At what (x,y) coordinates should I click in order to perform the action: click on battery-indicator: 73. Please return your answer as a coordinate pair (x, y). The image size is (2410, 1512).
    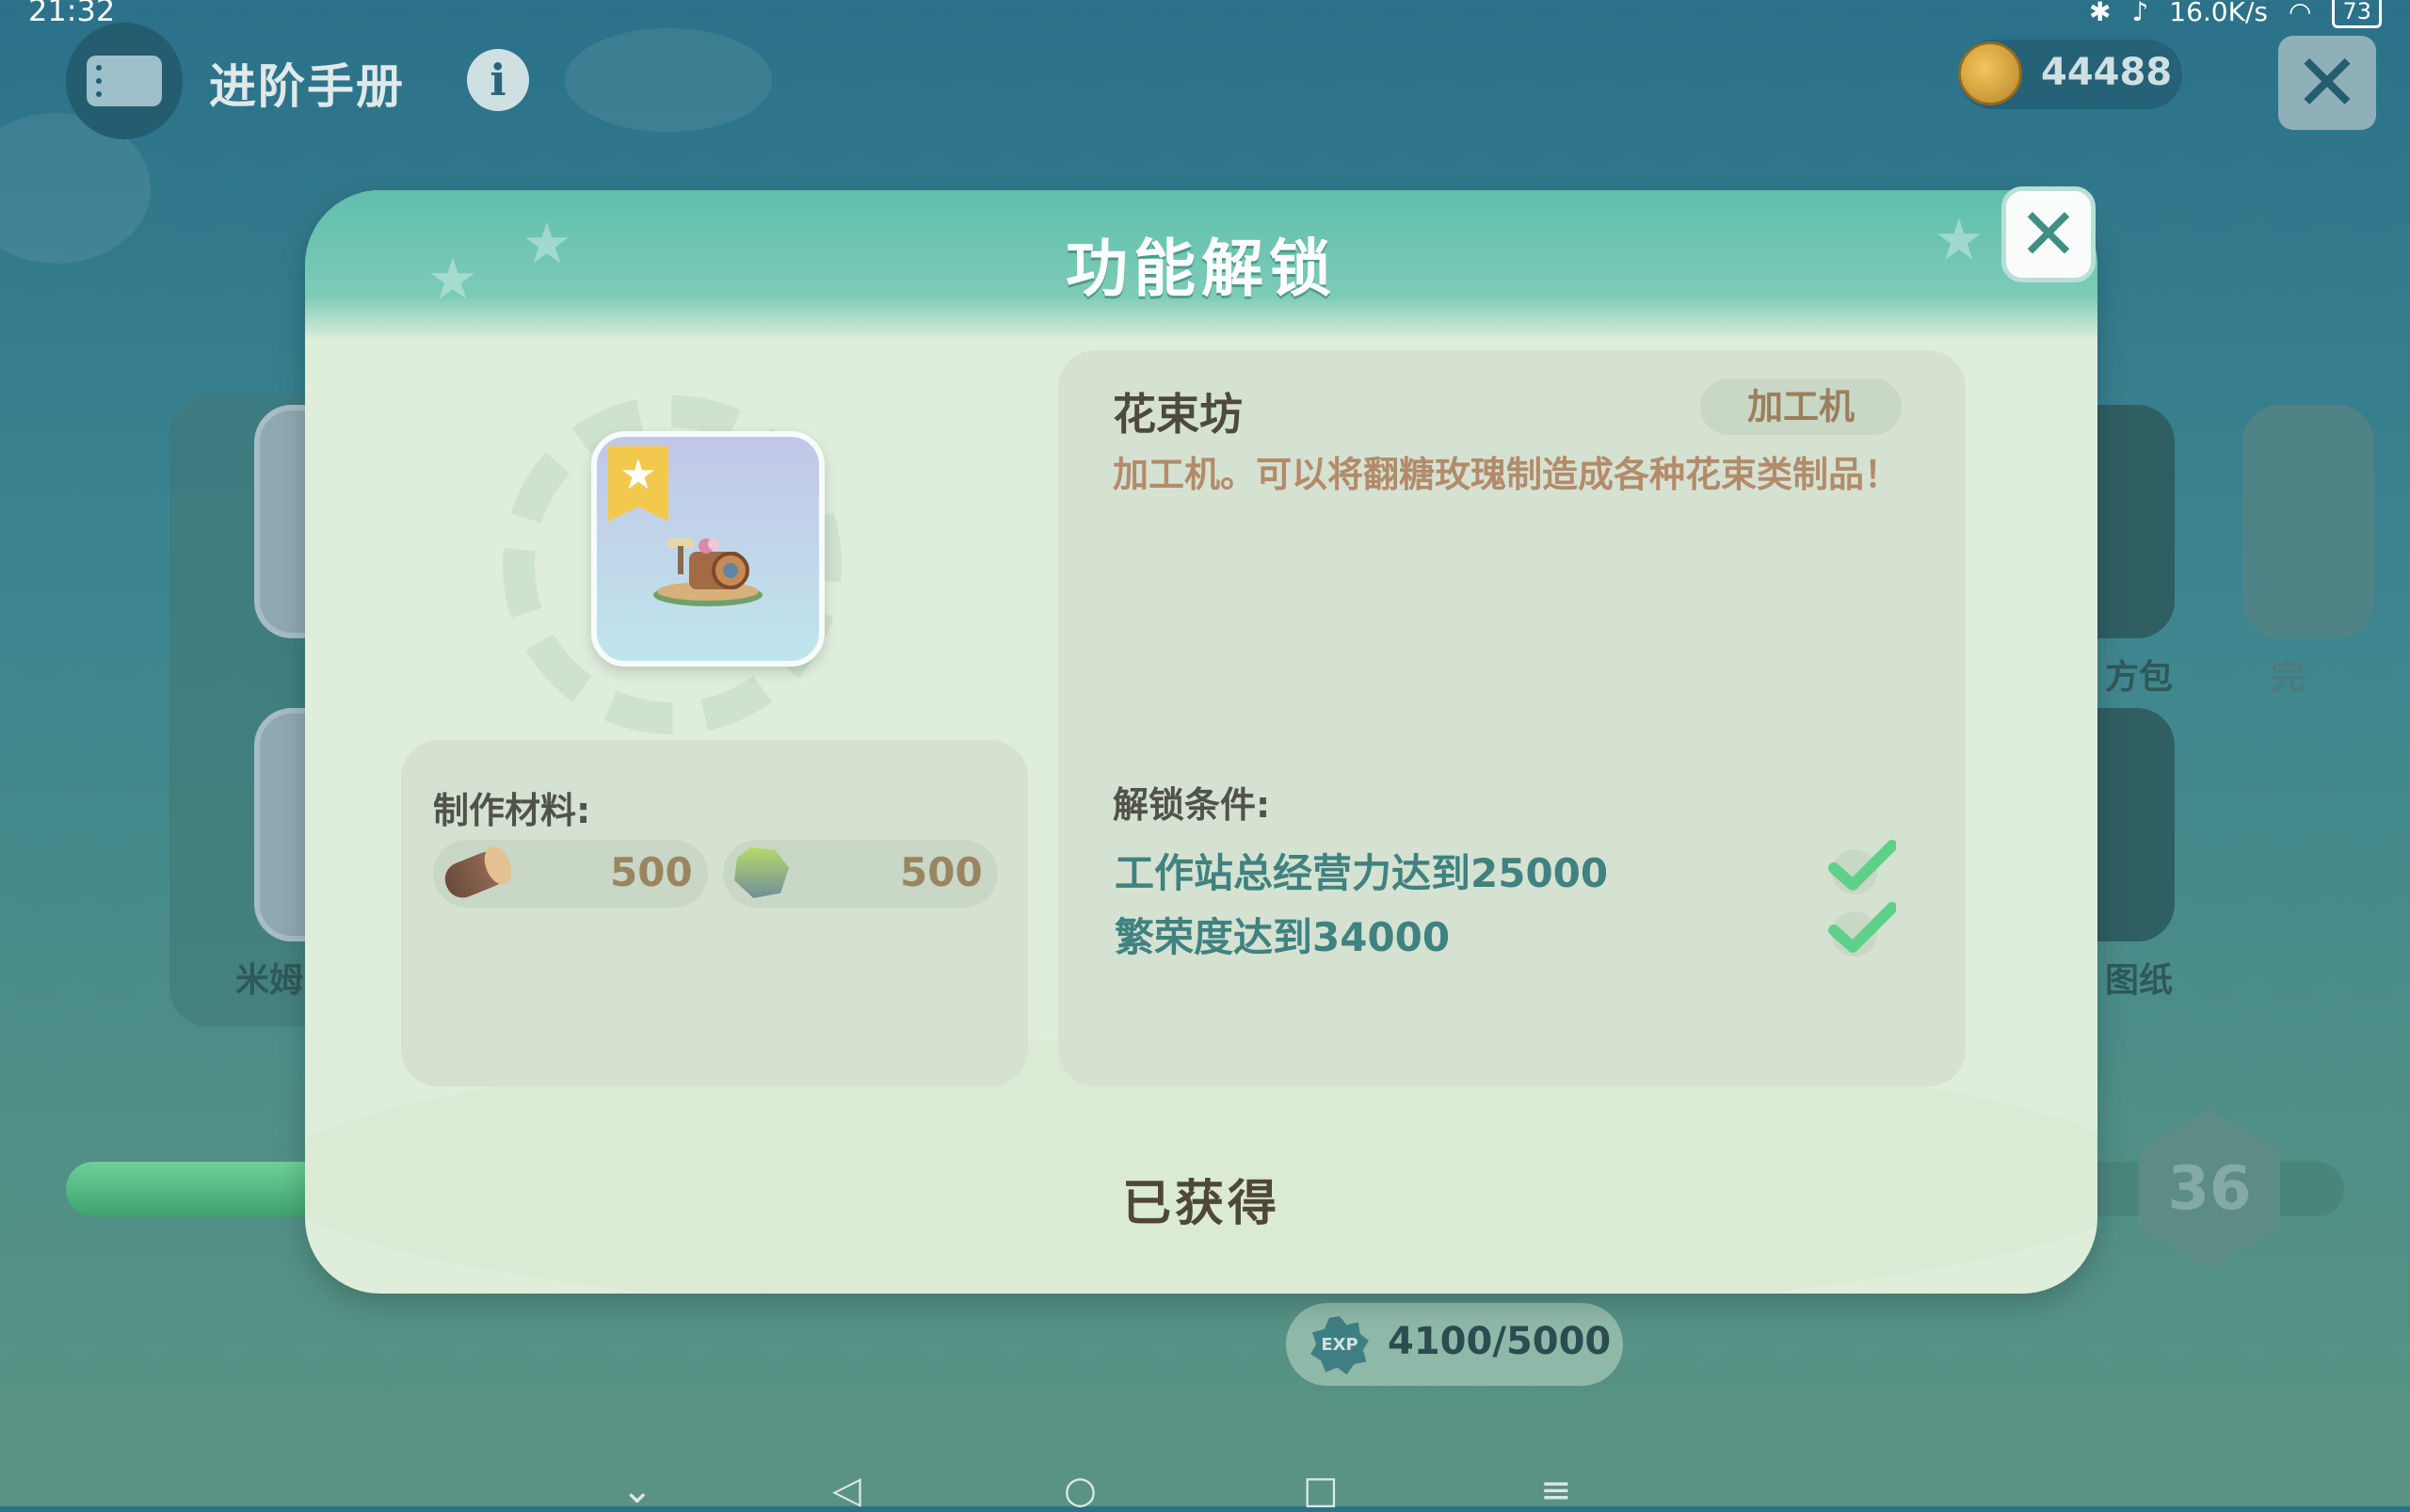
    Looking at the image, I should click on (2357, 14).